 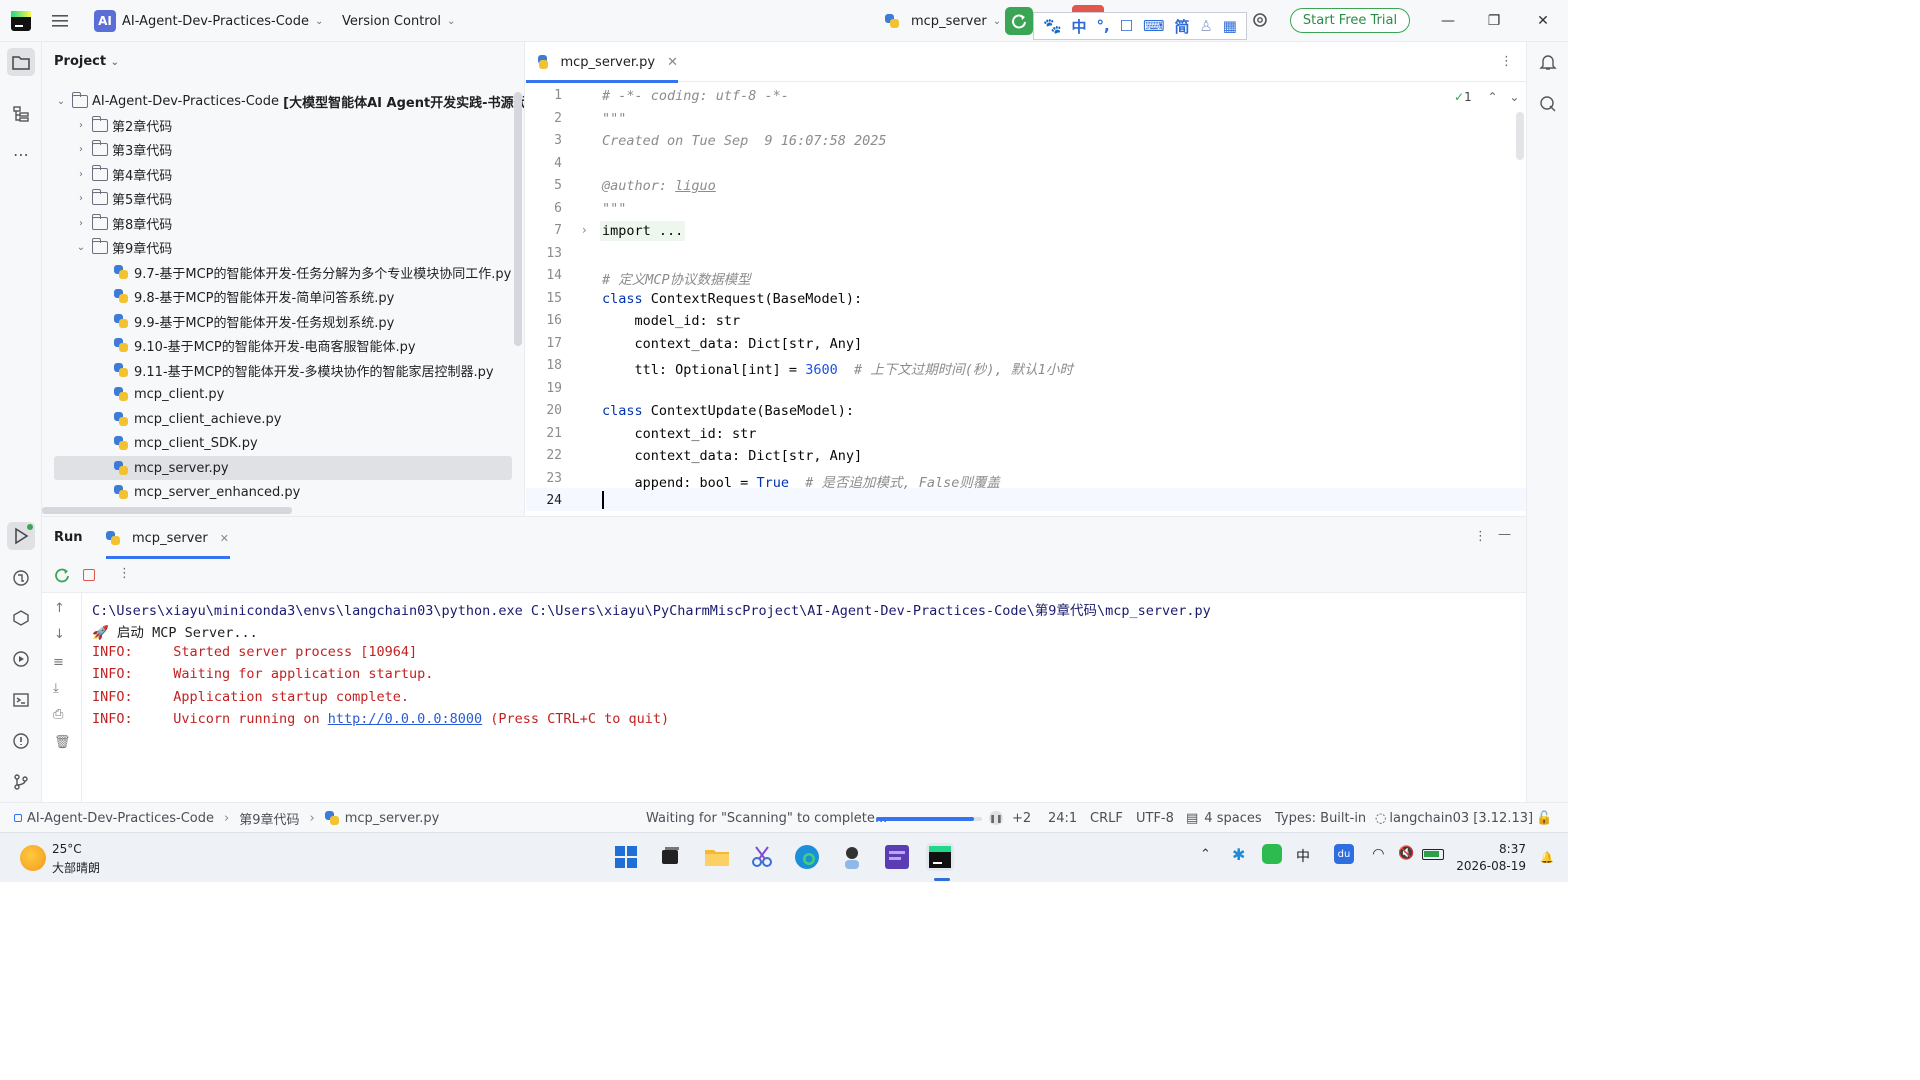 What do you see at coordinates (1272, 854) in the screenshot?
I see `wechat-icon` at bounding box center [1272, 854].